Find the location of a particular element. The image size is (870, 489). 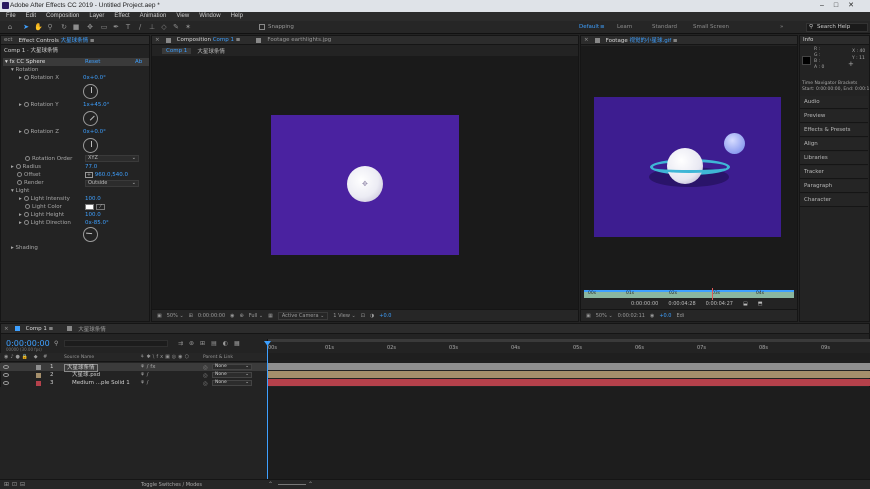

panel-paragraph: Paragraph is located at coordinates (834, 186).